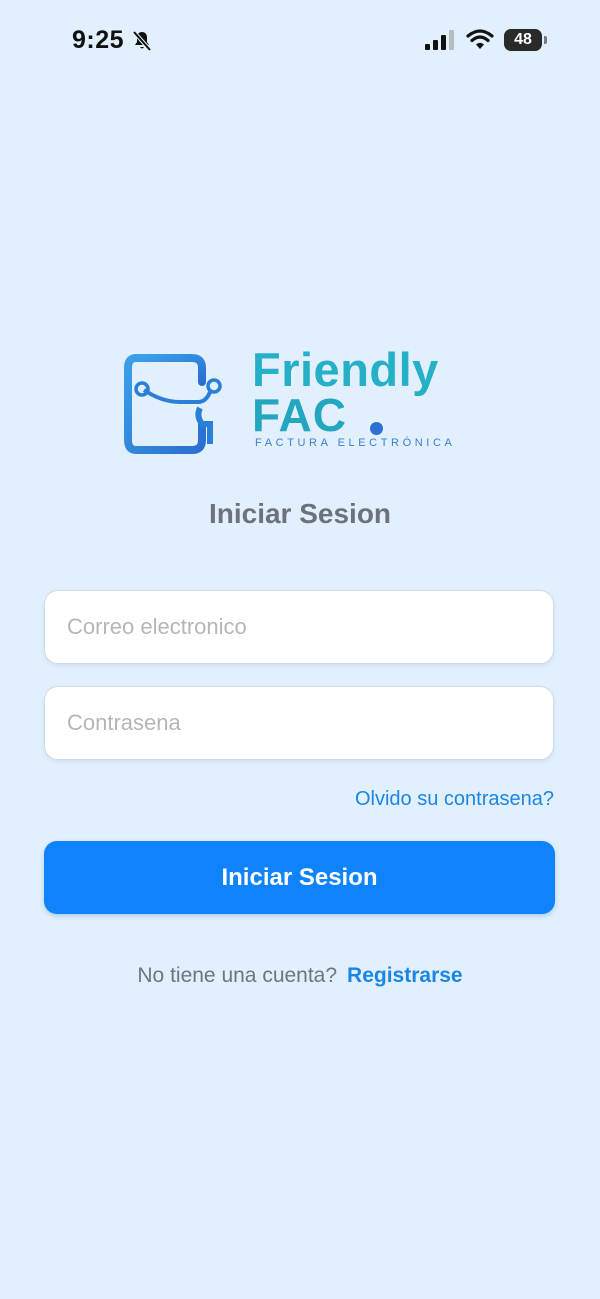  Describe the element at coordinates (237, 975) in the screenshot. I see `signup-prompt: No tiene una cuenta?` at that location.